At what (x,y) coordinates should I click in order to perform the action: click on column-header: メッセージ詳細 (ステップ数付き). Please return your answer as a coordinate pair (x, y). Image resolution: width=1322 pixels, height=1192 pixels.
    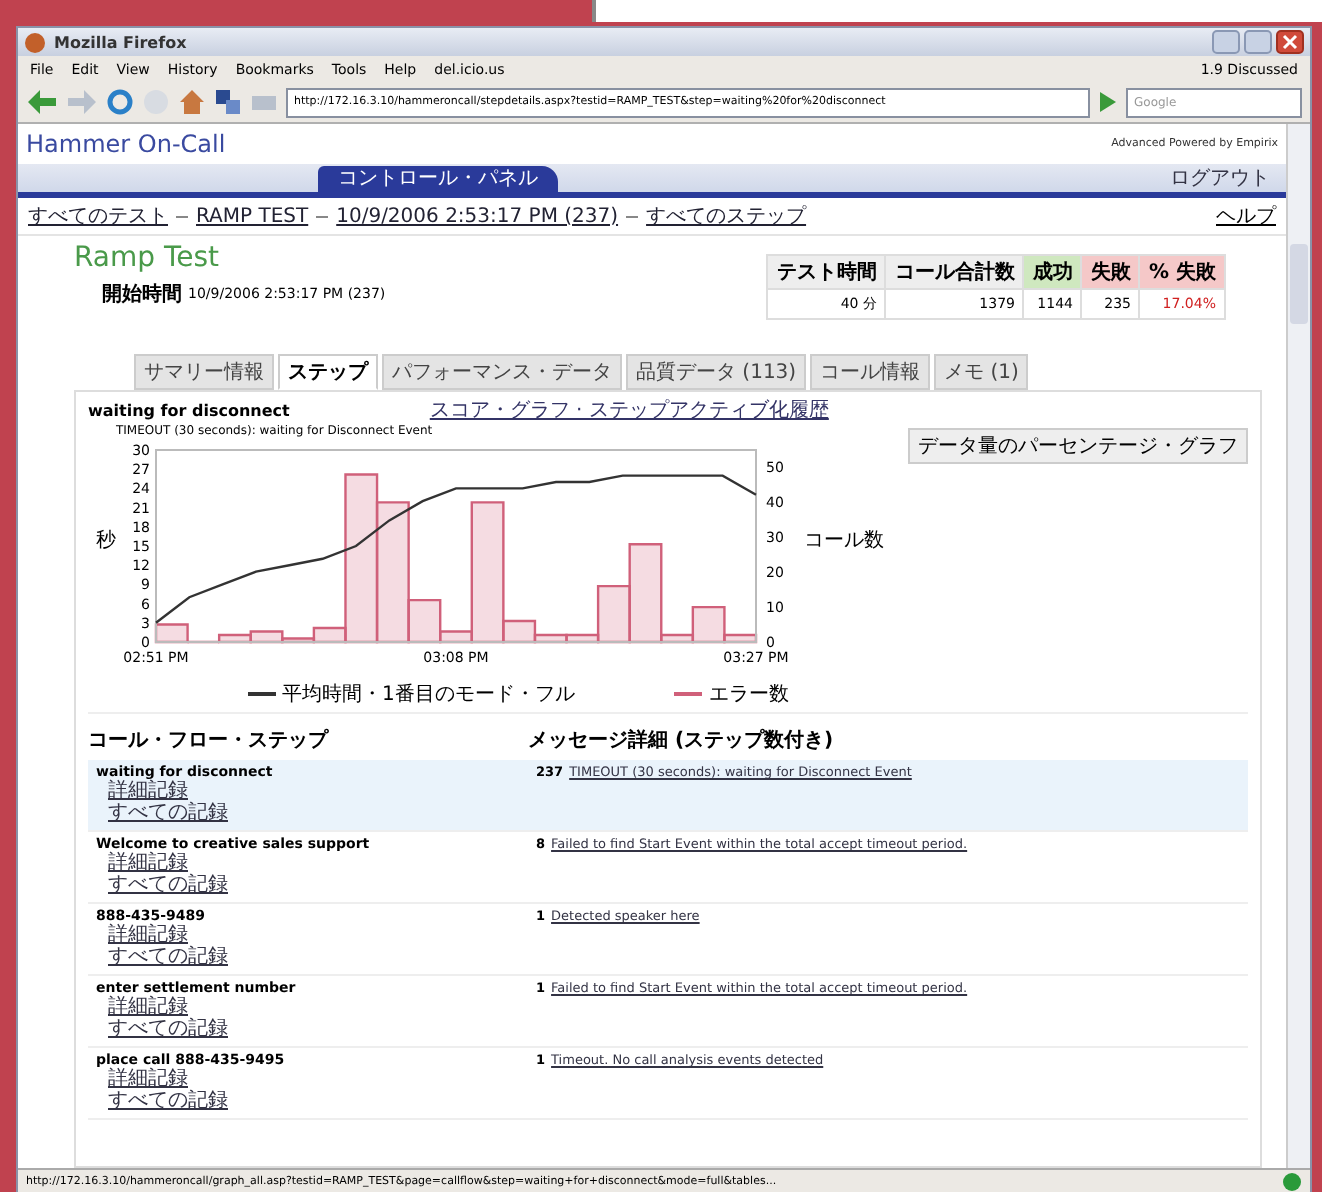
    Looking at the image, I should click on (682, 740).